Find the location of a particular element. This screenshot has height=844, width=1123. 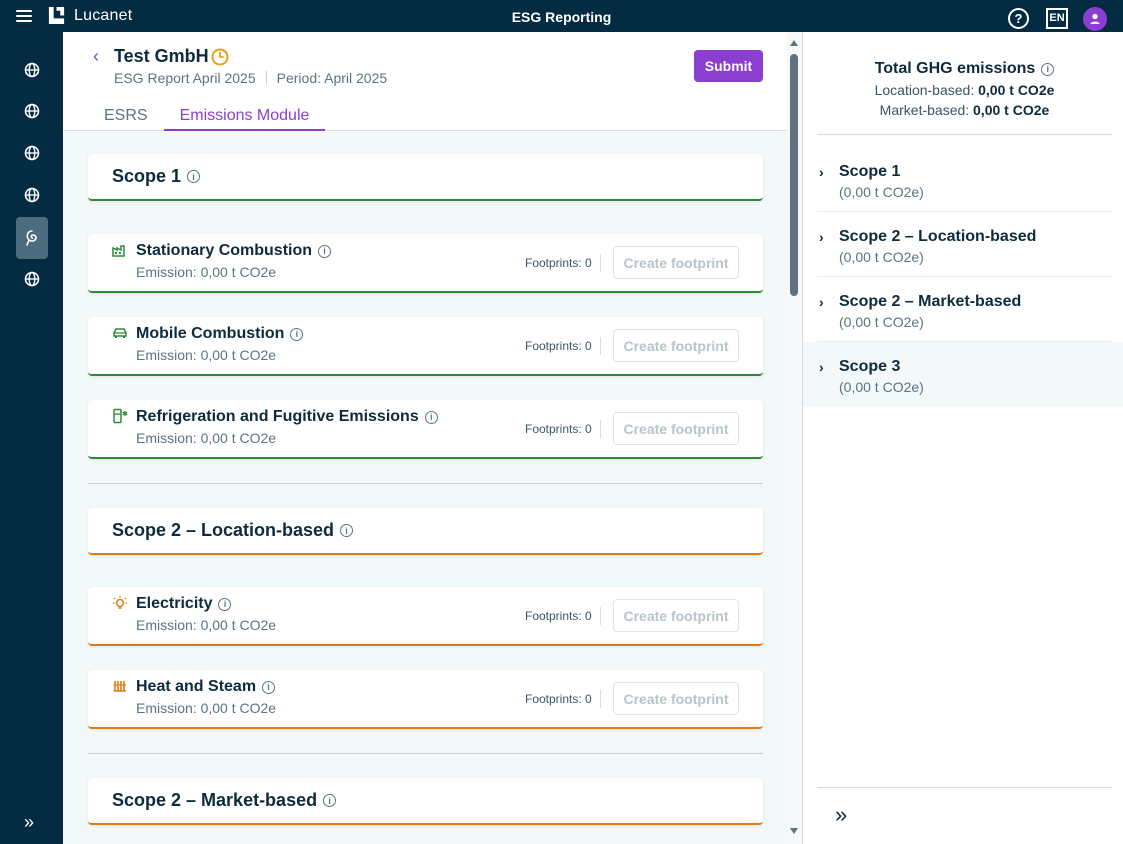

nav-emissions-module is located at coordinates (32, 238).